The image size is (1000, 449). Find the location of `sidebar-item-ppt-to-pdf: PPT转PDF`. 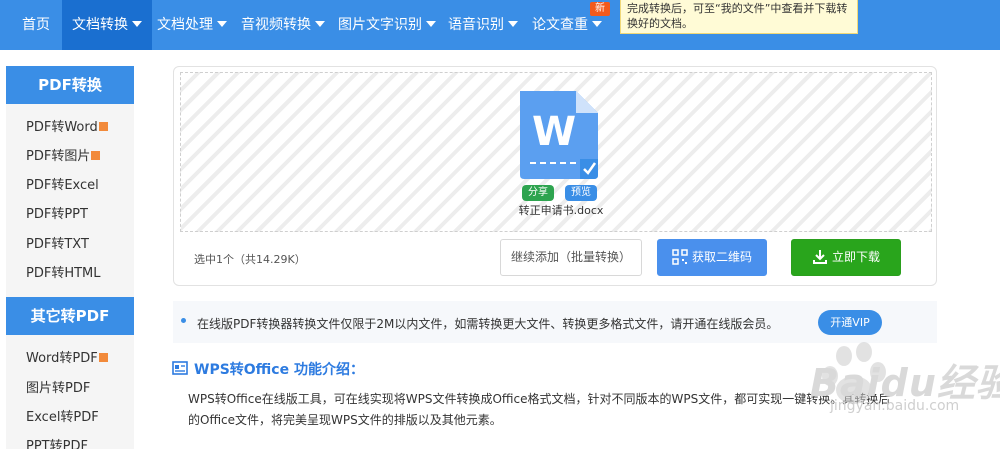

sidebar-item-ppt-to-pdf: PPT转PDF is located at coordinates (57, 443).